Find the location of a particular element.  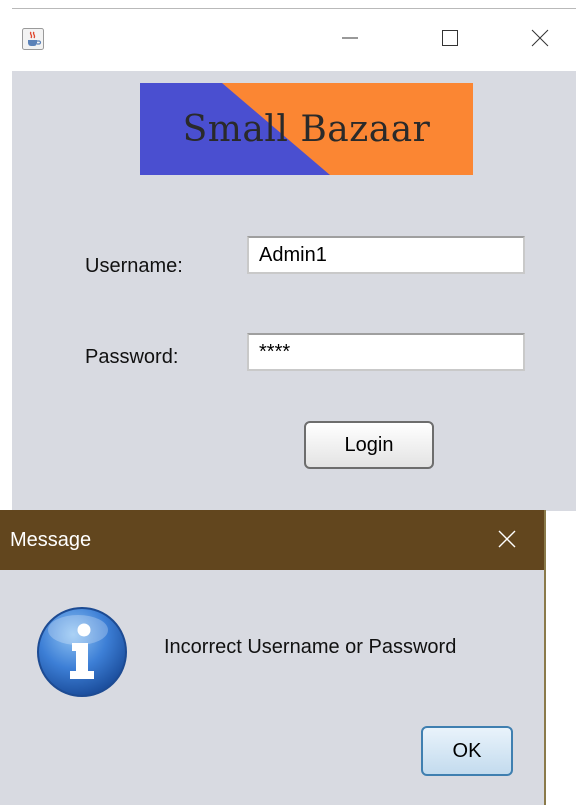

window-titlebar is located at coordinates (294, 40).